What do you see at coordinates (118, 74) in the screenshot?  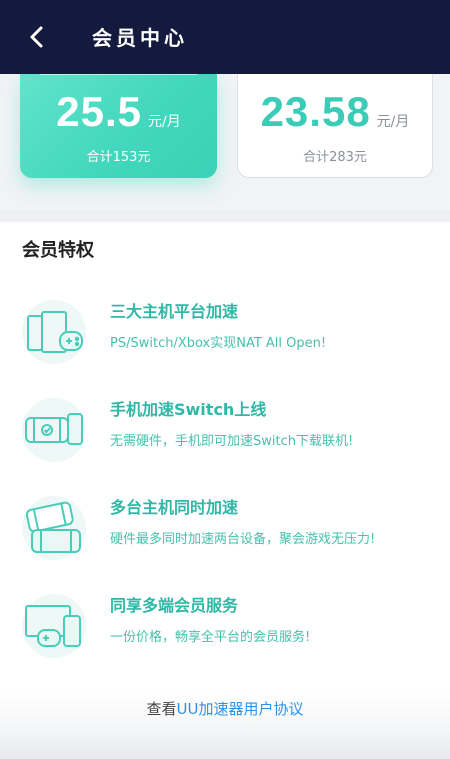 I see `card-divider` at bounding box center [118, 74].